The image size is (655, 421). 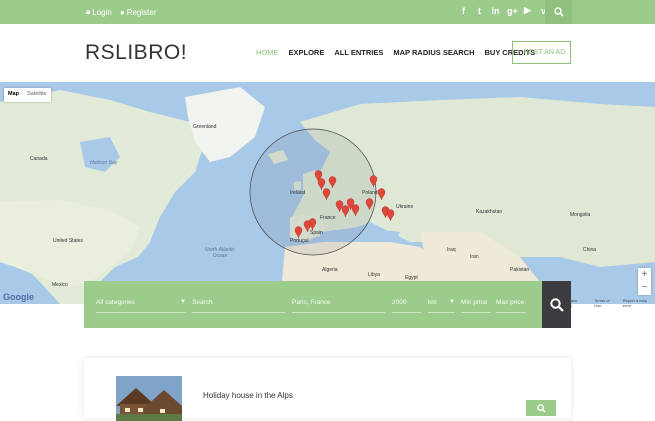 I want to click on zoom-in-button: +, so click(x=644, y=274).